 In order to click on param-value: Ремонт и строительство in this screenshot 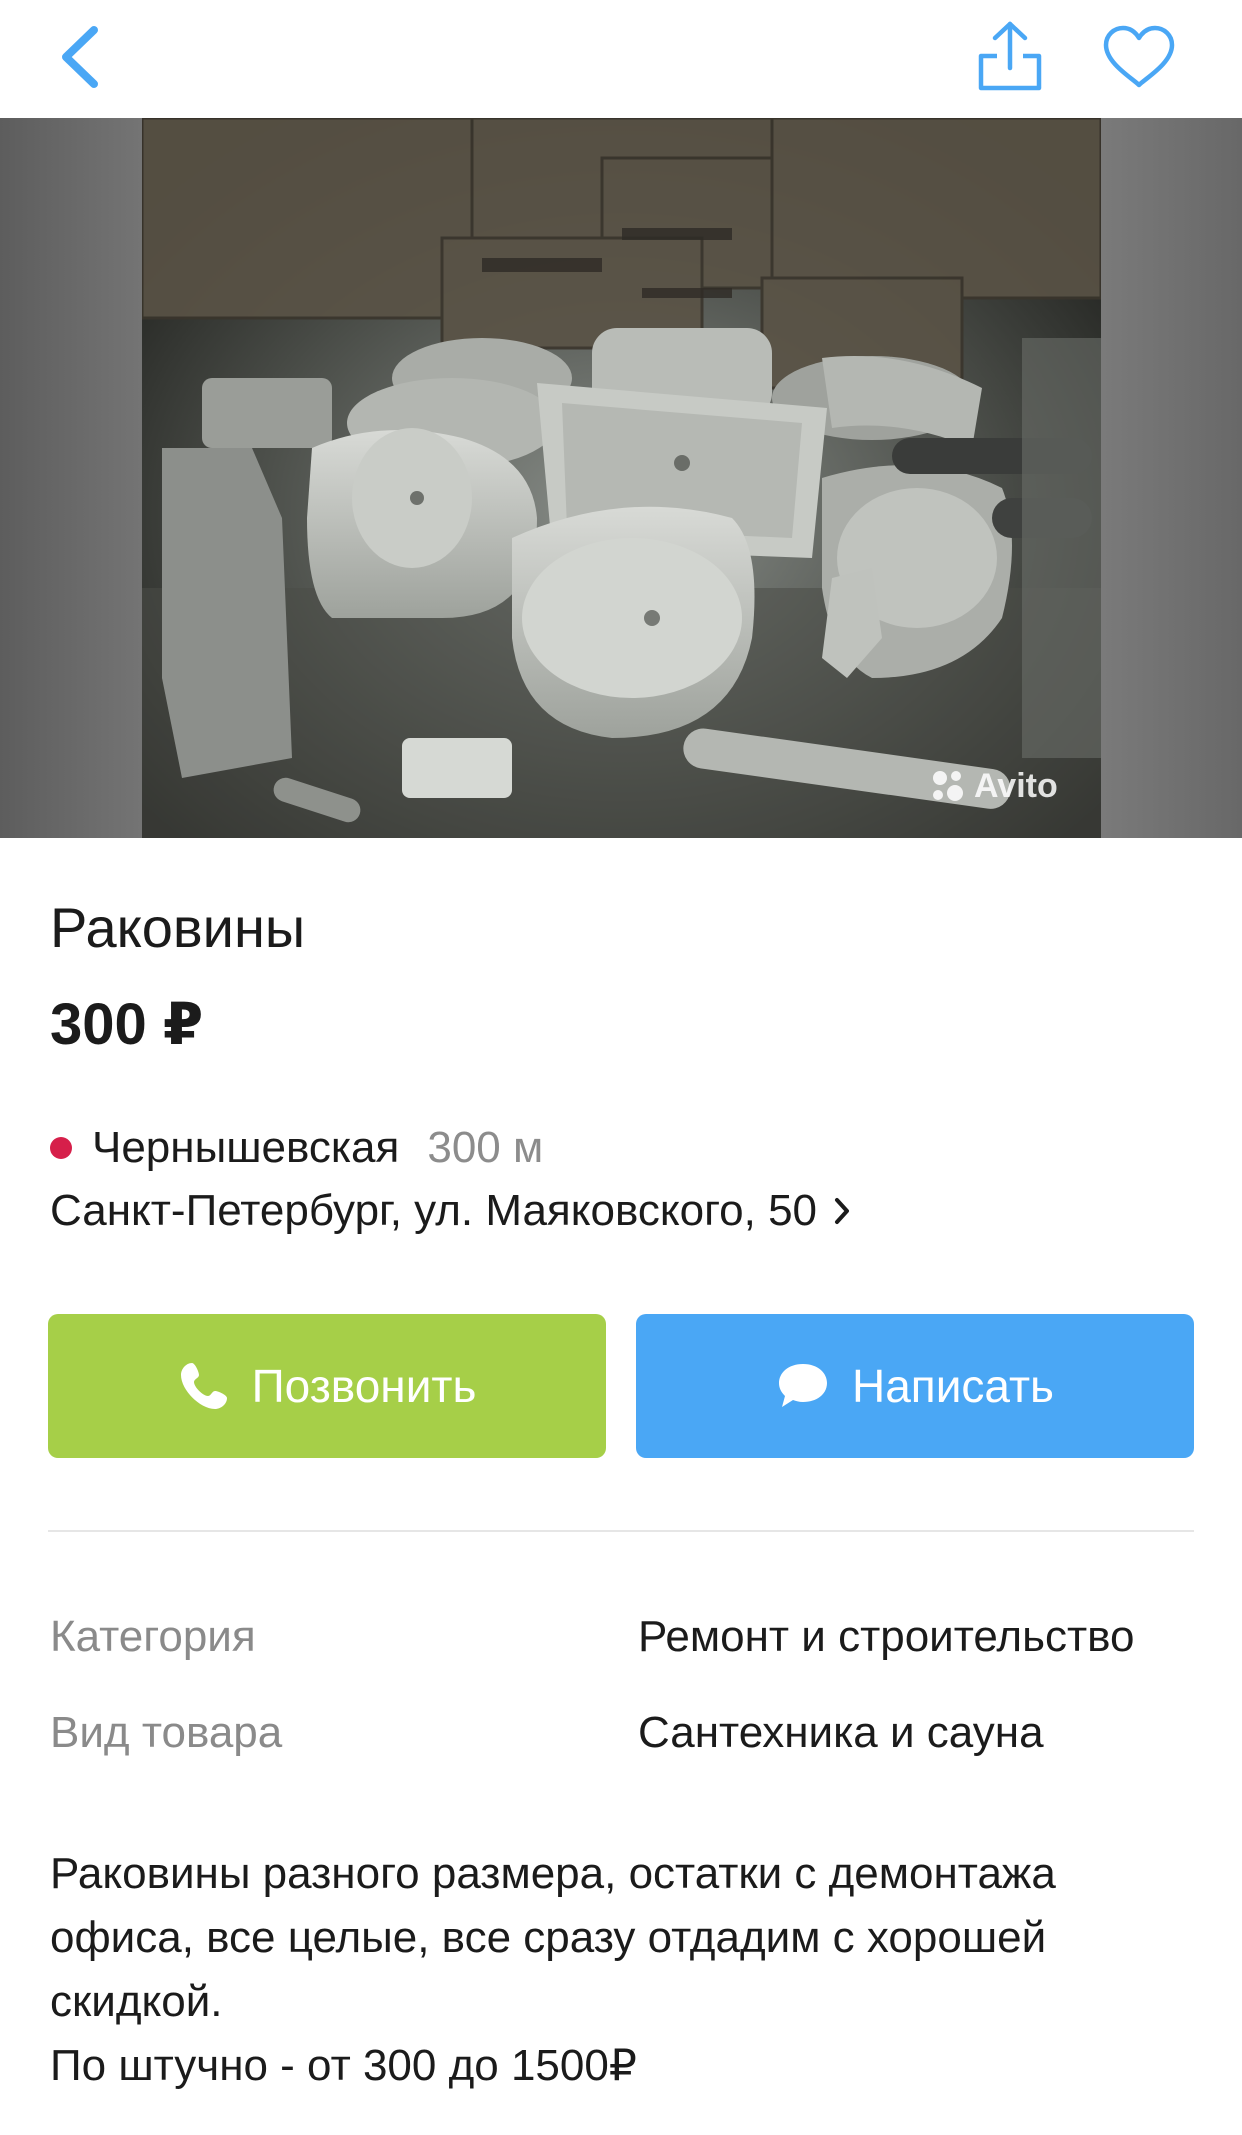, I will do `click(886, 1636)`.